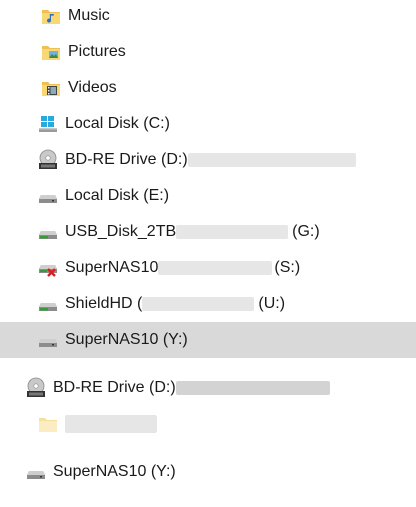 This screenshot has height=507, width=416. Describe the element at coordinates (51, 52) in the screenshot. I see `pictures-folder-icon` at that location.